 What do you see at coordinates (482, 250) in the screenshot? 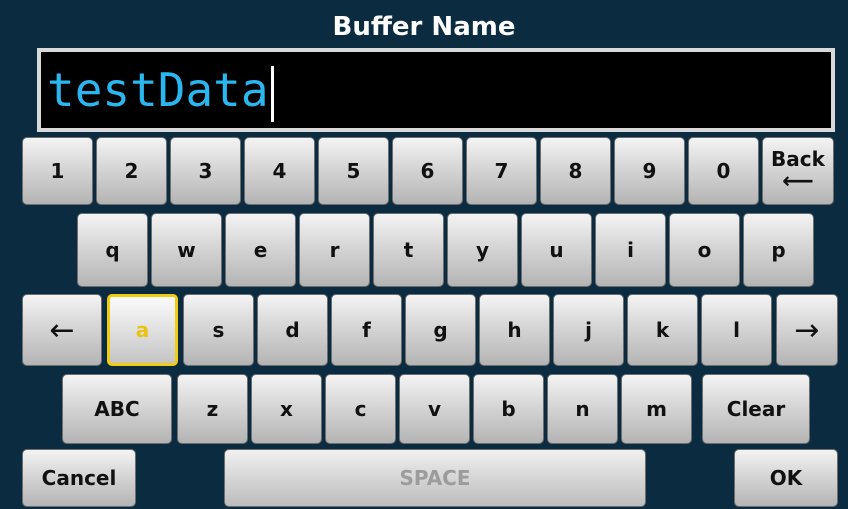
I see `key-y: y` at bounding box center [482, 250].